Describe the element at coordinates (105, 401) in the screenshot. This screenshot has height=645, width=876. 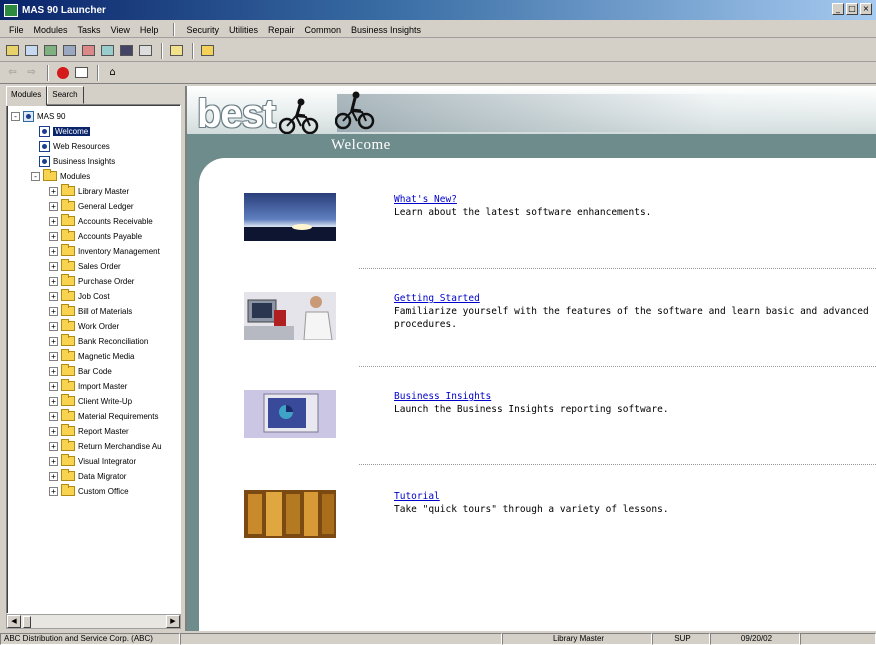
I see `tree-module-label: Client Write-Up` at that location.